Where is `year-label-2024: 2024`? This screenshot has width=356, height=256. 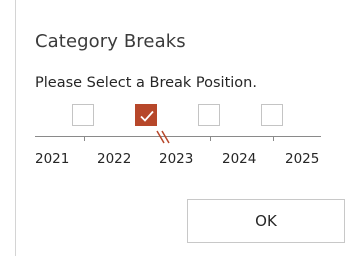
year-label-2024: 2024 is located at coordinates (239, 159).